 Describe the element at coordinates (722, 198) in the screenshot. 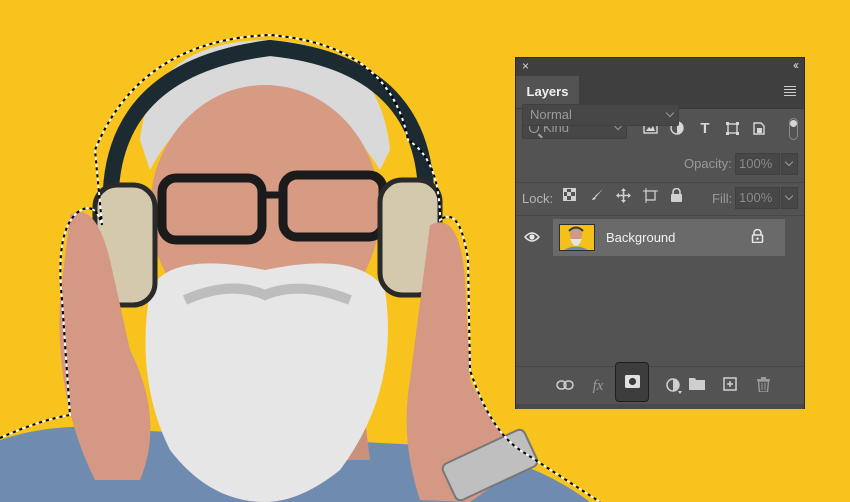

I see `fill-label: Fill:` at that location.